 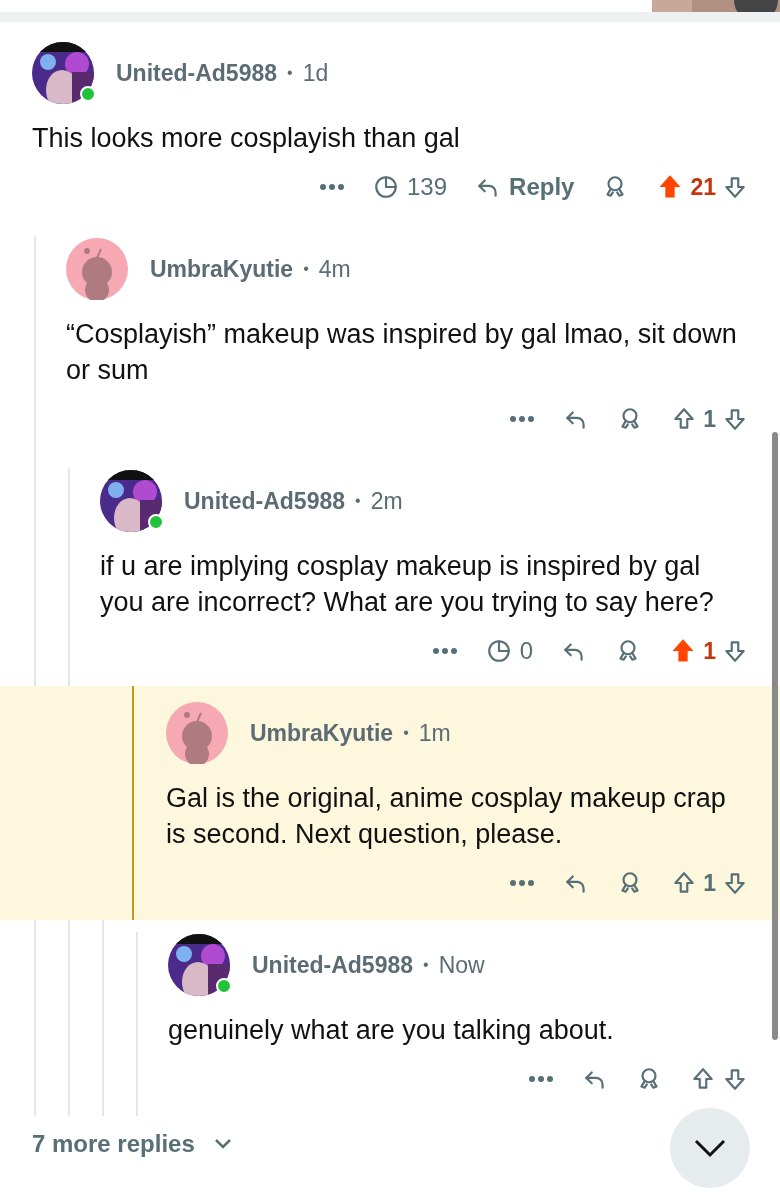 I want to click on timestamp: Now, so click(x=461, y=965).